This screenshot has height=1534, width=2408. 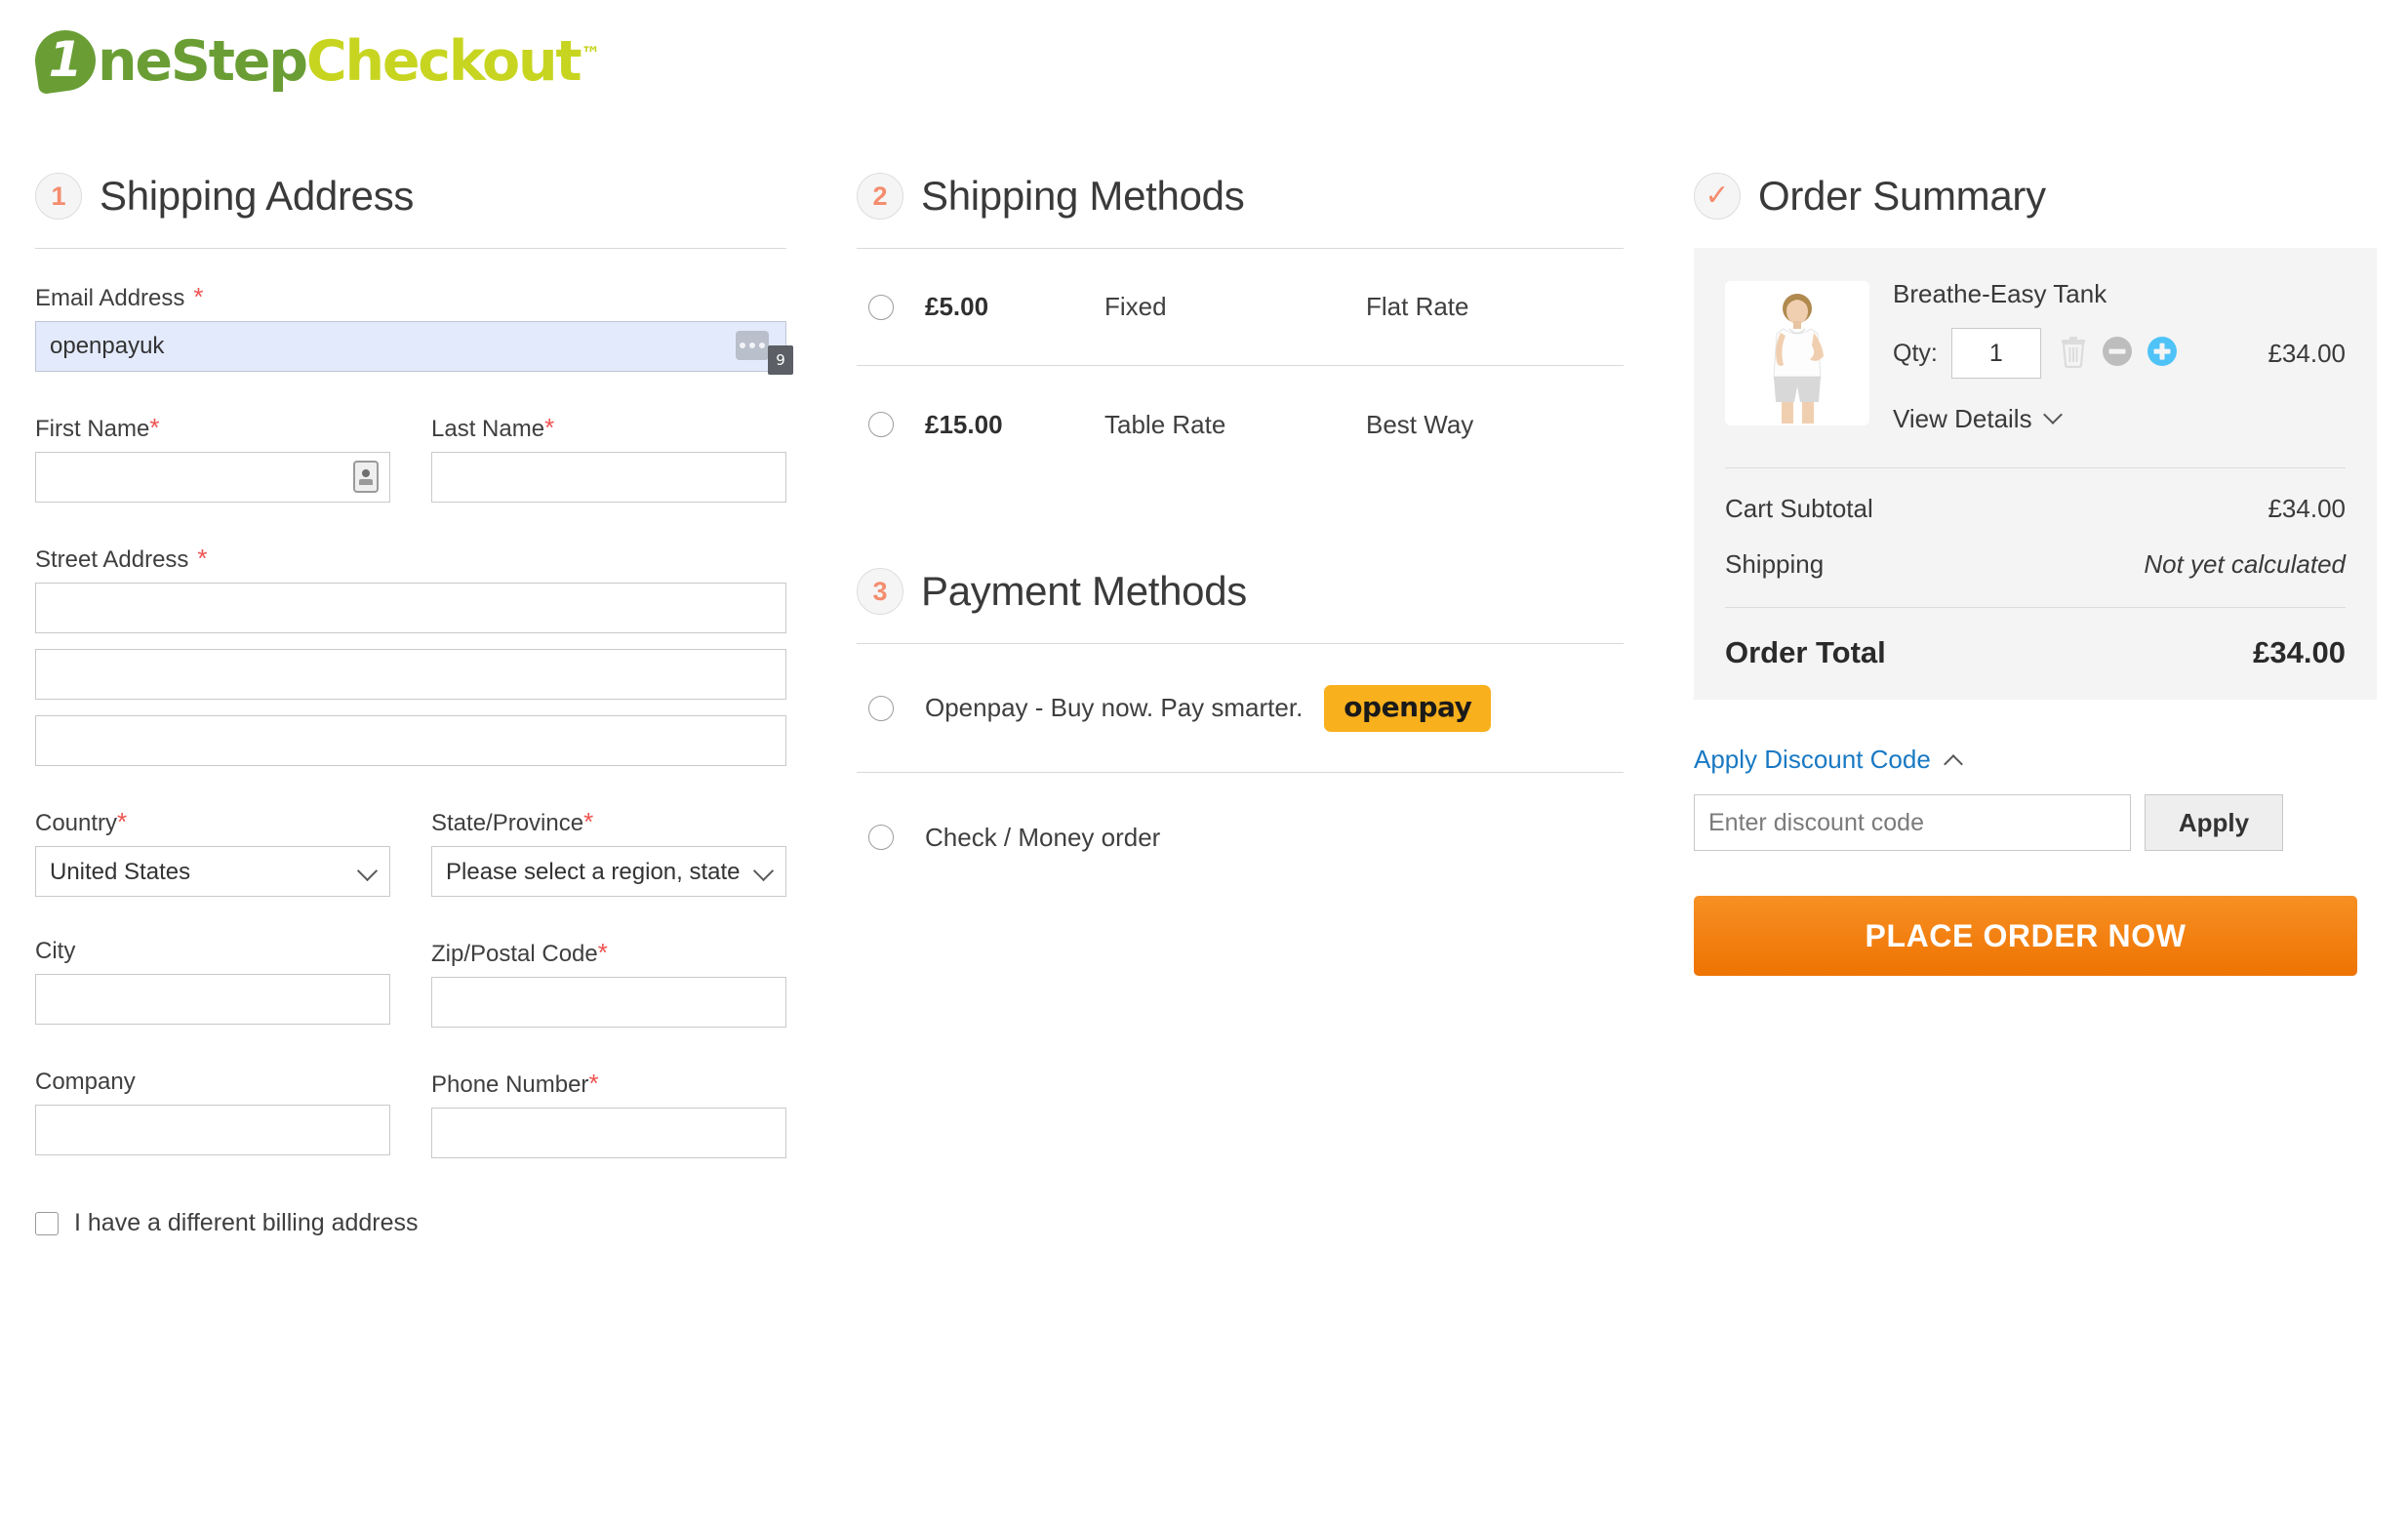 I want to click on place-order-button: PLACE ORDER NOW, so click(x=2026, y=936).